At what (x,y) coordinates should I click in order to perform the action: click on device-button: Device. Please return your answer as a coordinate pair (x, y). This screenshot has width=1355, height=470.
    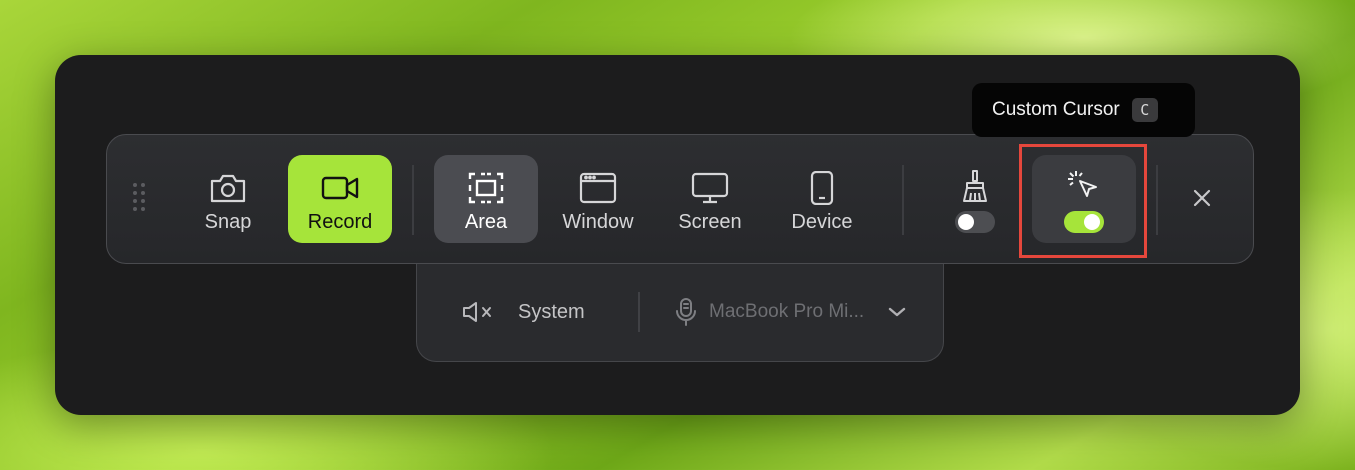
    Looking at the image, I should click on (822, 199).